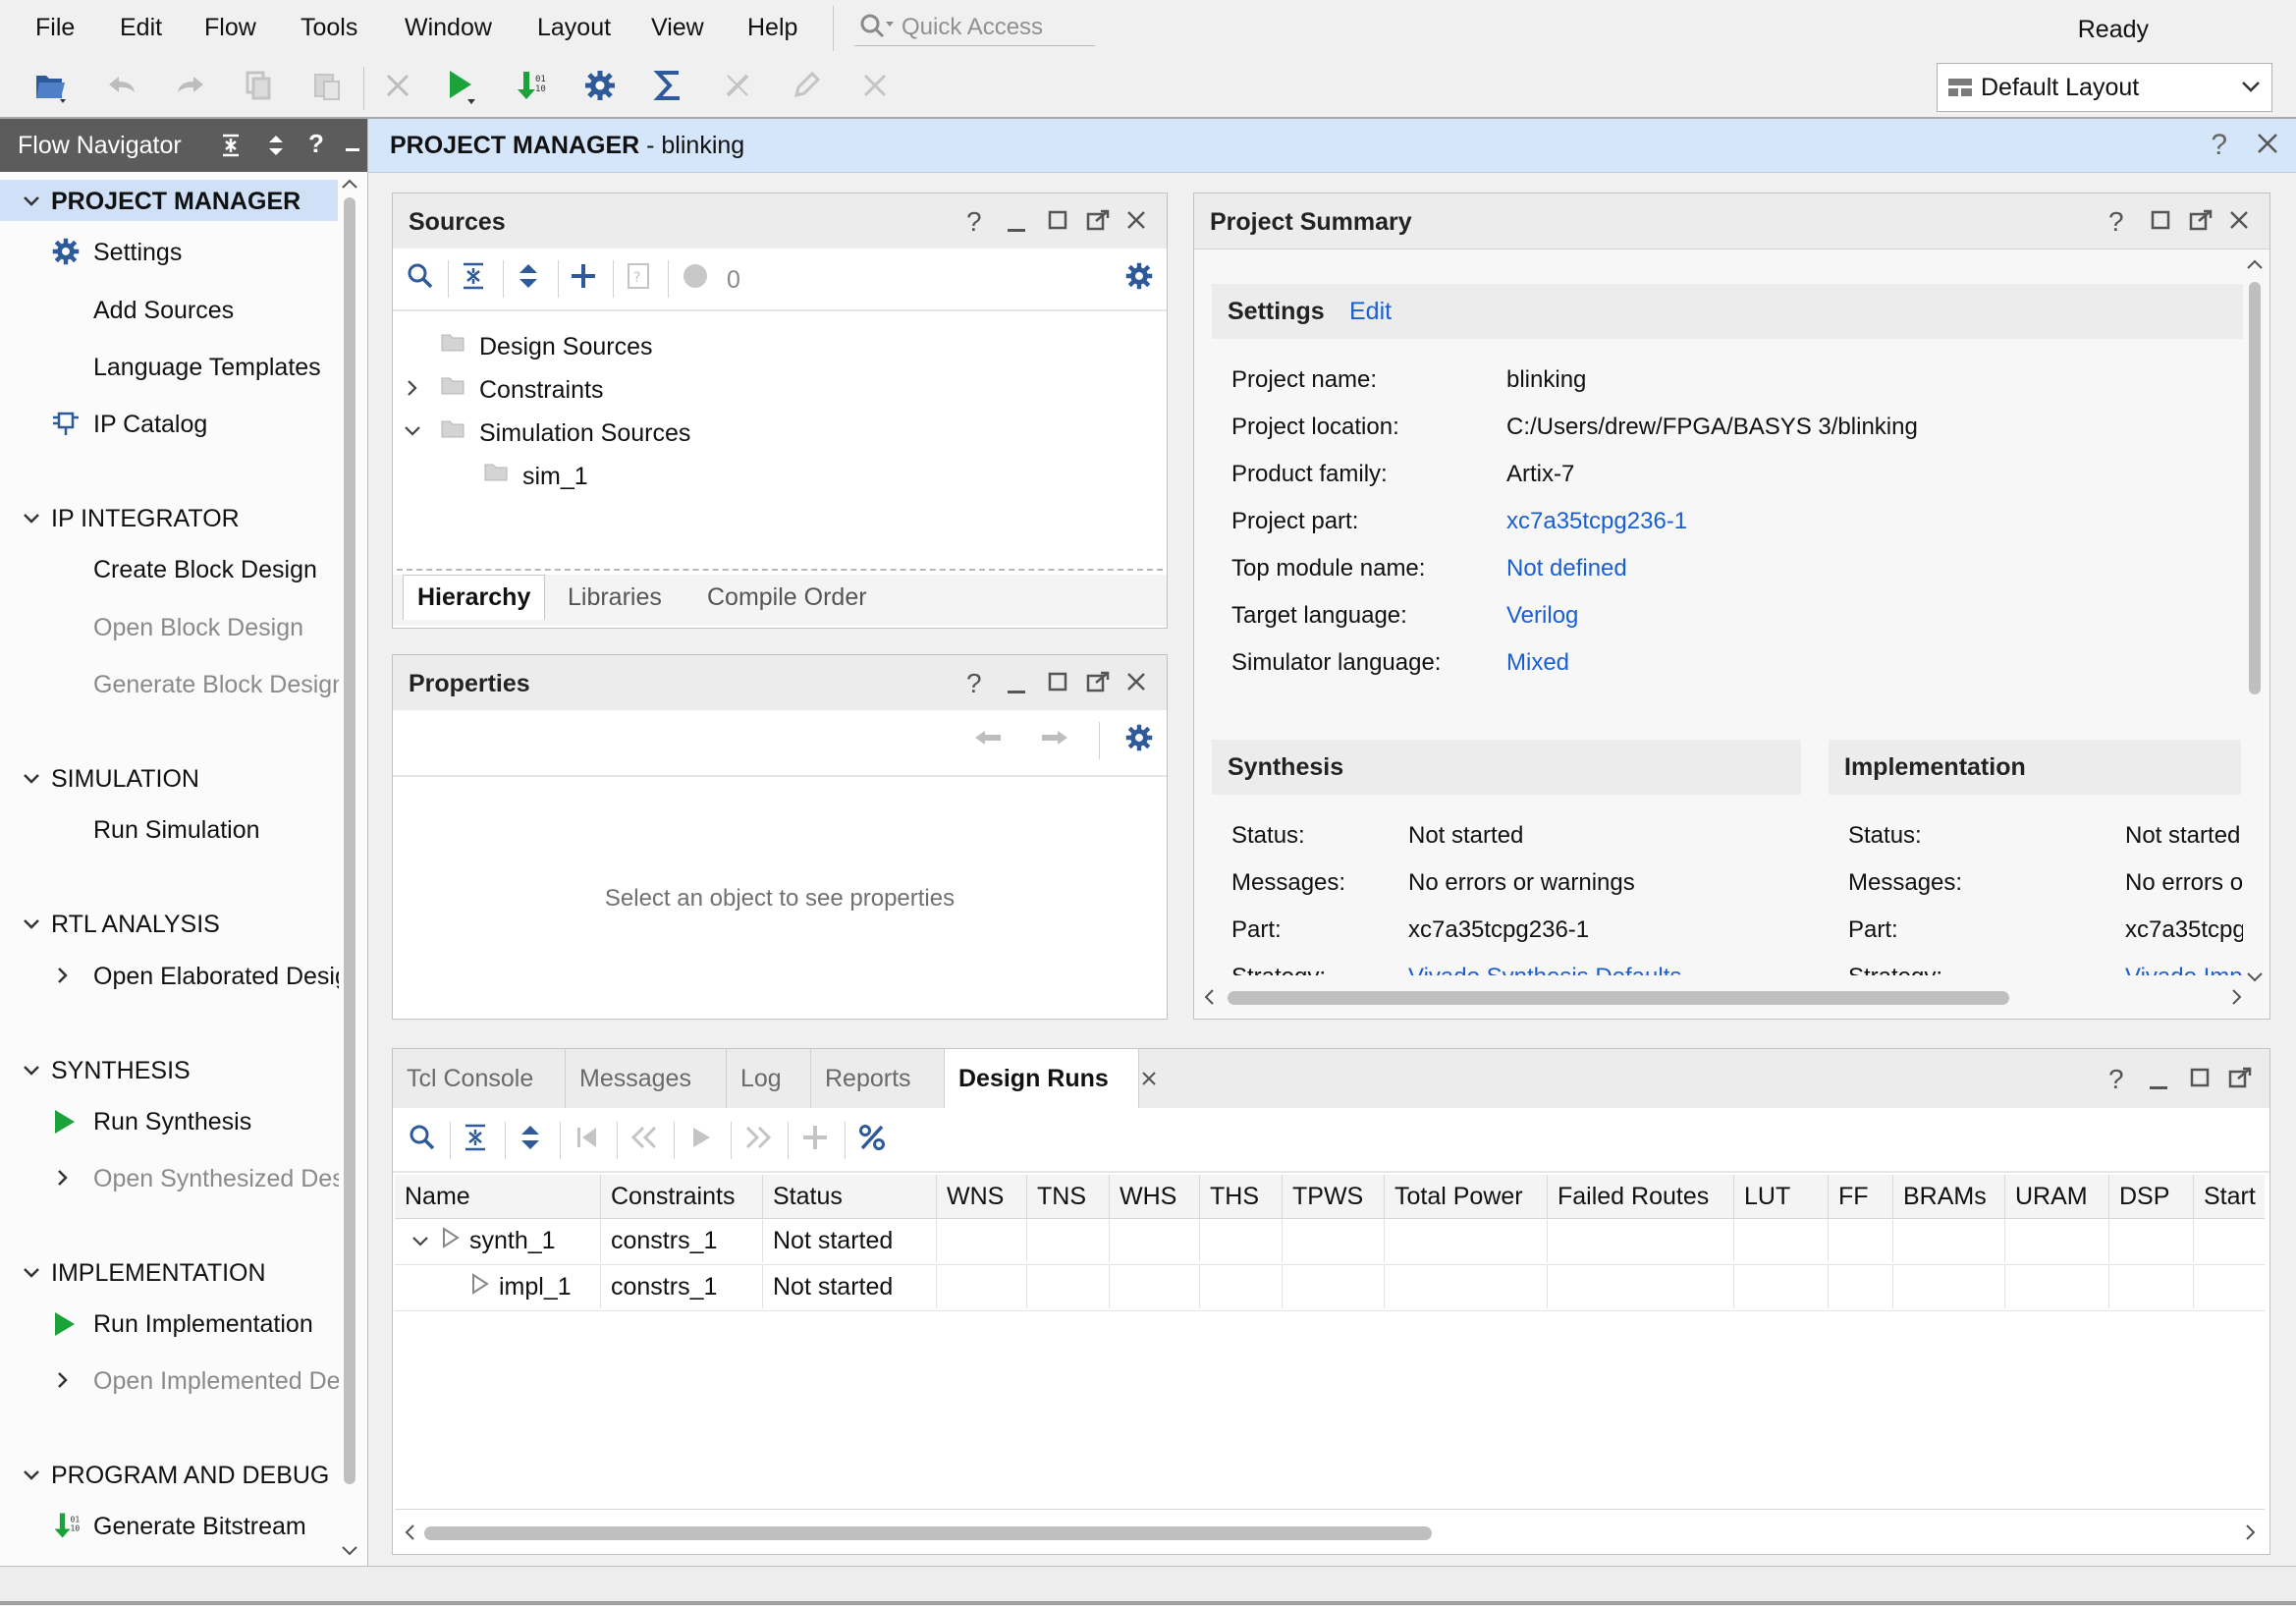 This screenshot has width=2296, height=1606. Describe the element at coordinates (474, 597) in the screenshot. I see `tab-hierarchy: Hierarchy` at that location.